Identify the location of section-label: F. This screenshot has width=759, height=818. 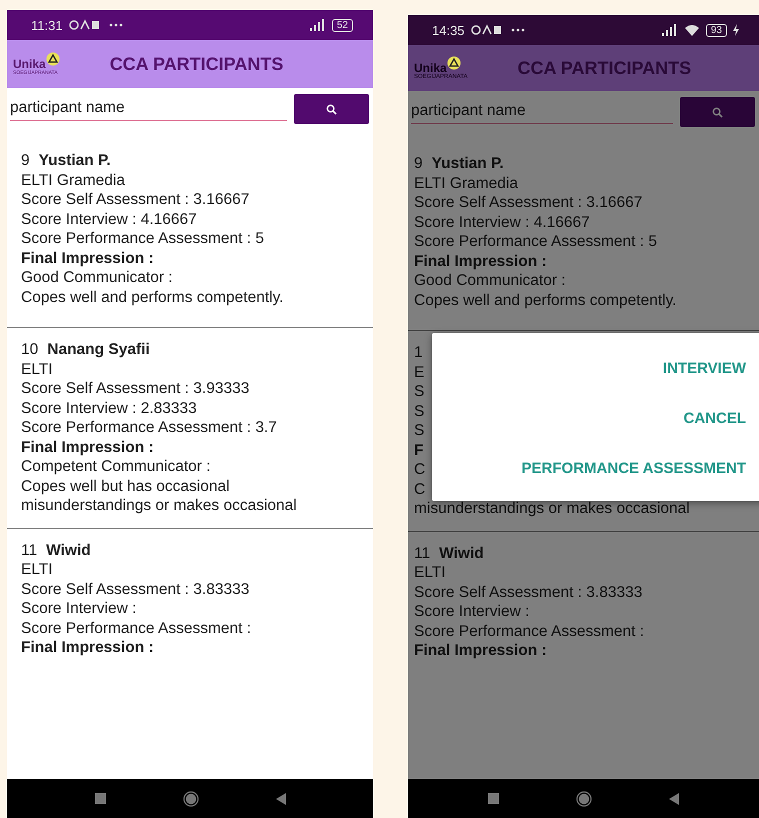
(419, 450).